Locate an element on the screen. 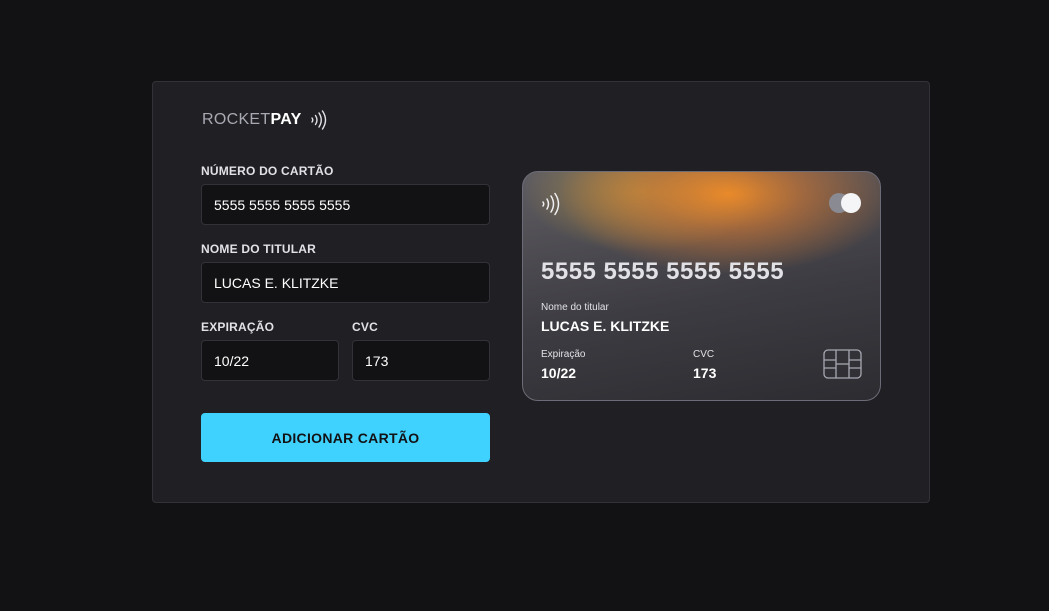 The image size is (1049, 611). rocketpay-logo: ROCKET PAY is located at coordinates (264, 120).